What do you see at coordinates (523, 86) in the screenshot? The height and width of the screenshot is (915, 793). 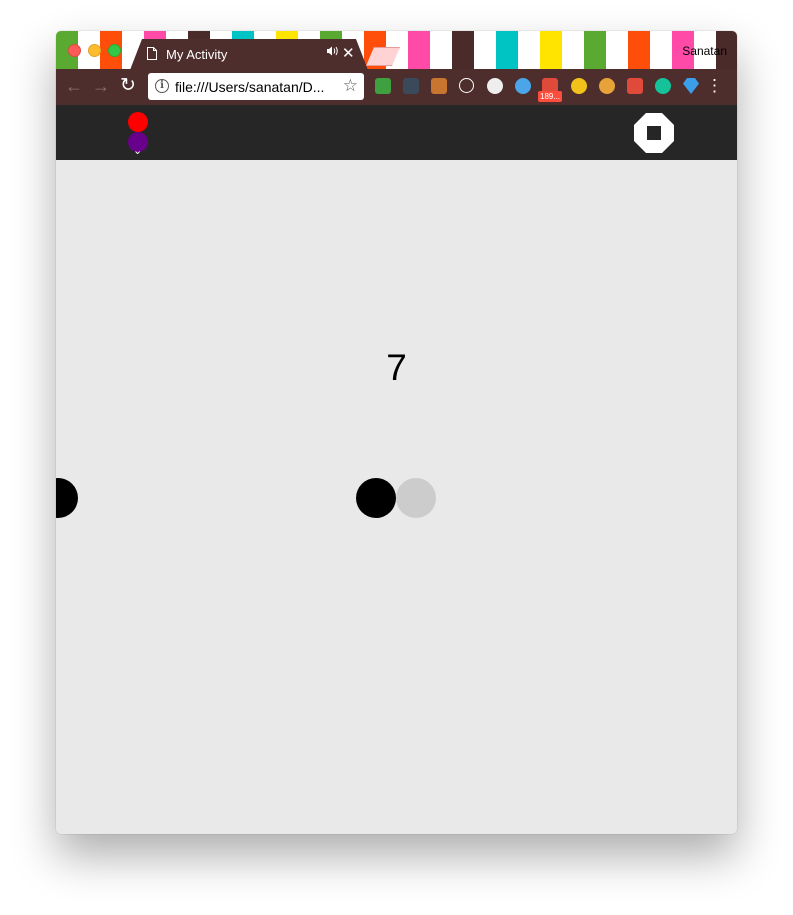 I see `snowflake-icon` at bounding box center [523, 86].